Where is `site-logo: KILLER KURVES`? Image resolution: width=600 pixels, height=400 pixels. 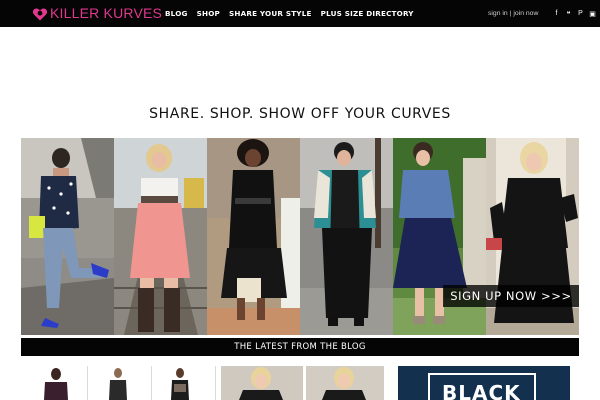 site-logo: KILLER KURVES is located at coordinates (97, 13).